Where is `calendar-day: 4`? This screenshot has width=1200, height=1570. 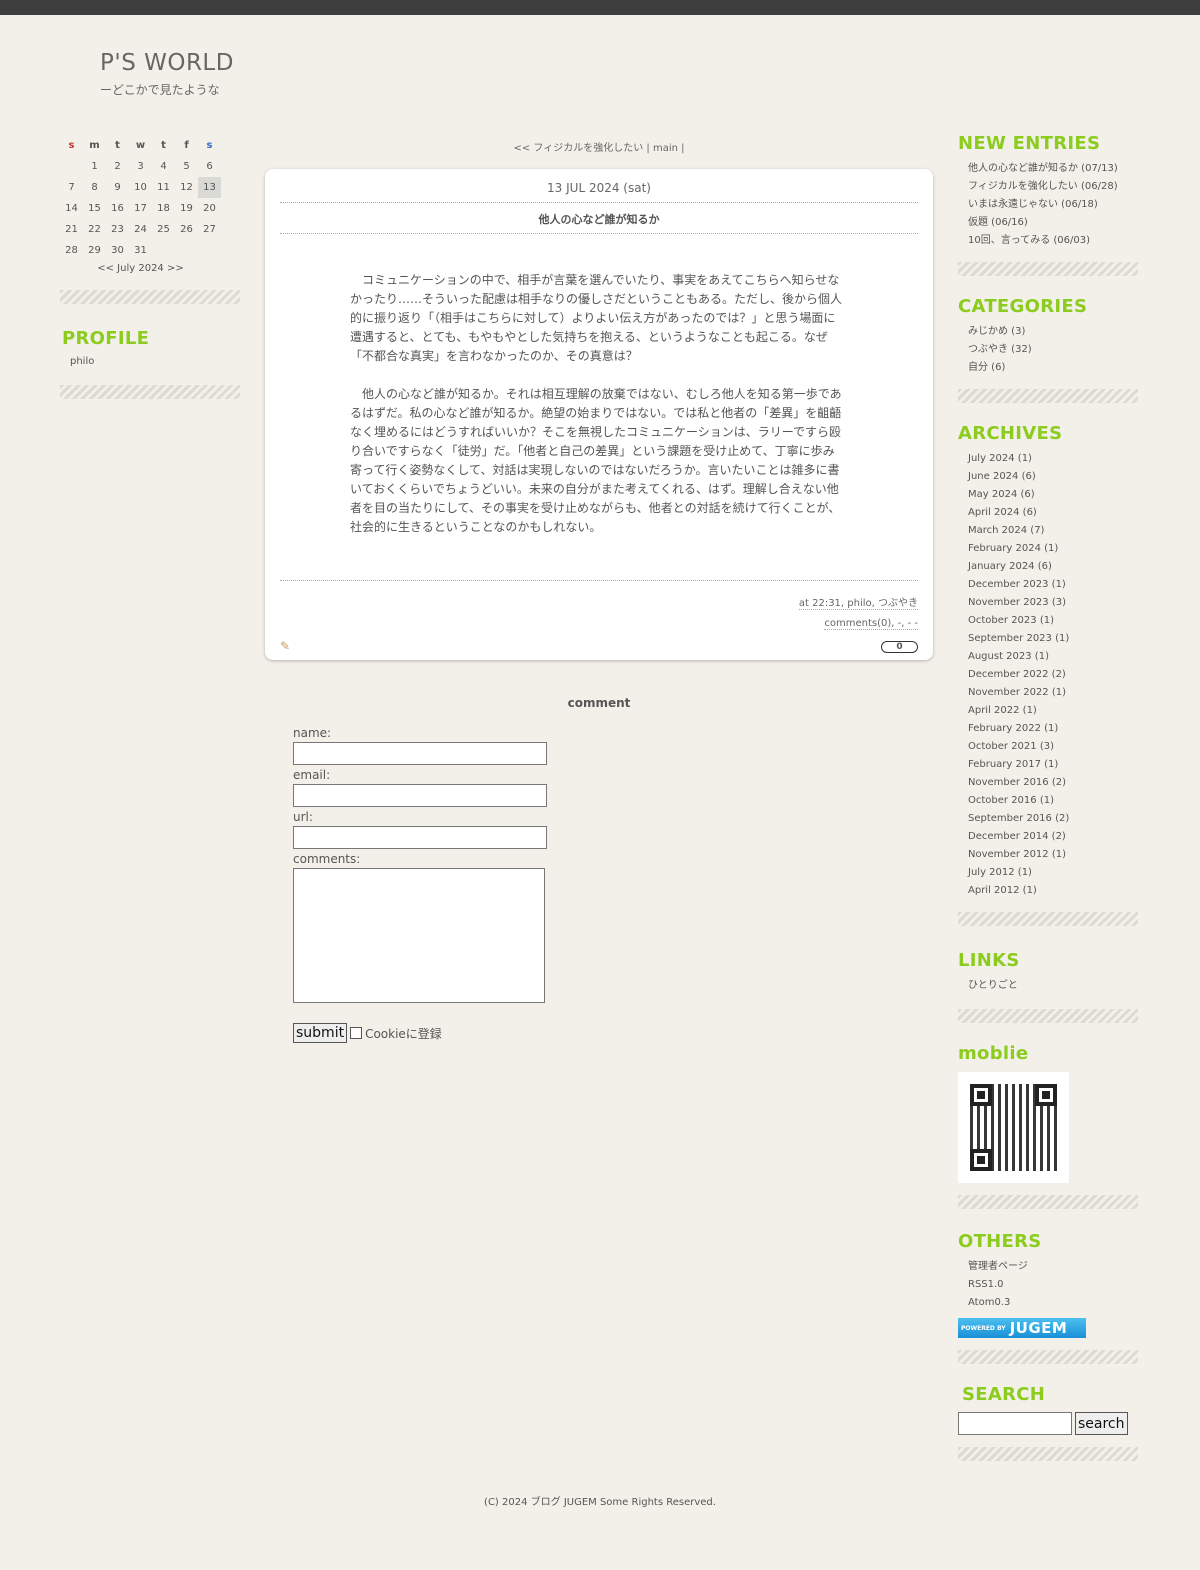
calendar-day: 4 is located at coordinates (163, 166).